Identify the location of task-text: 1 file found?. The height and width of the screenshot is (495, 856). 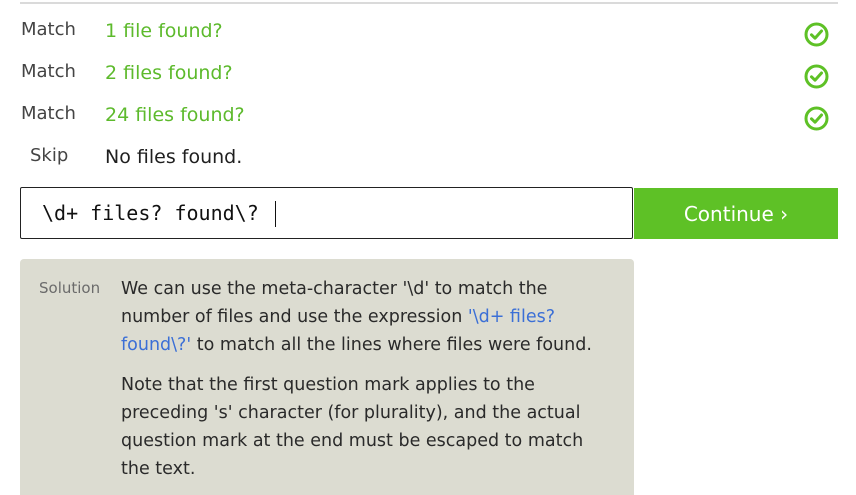
(164, 31).